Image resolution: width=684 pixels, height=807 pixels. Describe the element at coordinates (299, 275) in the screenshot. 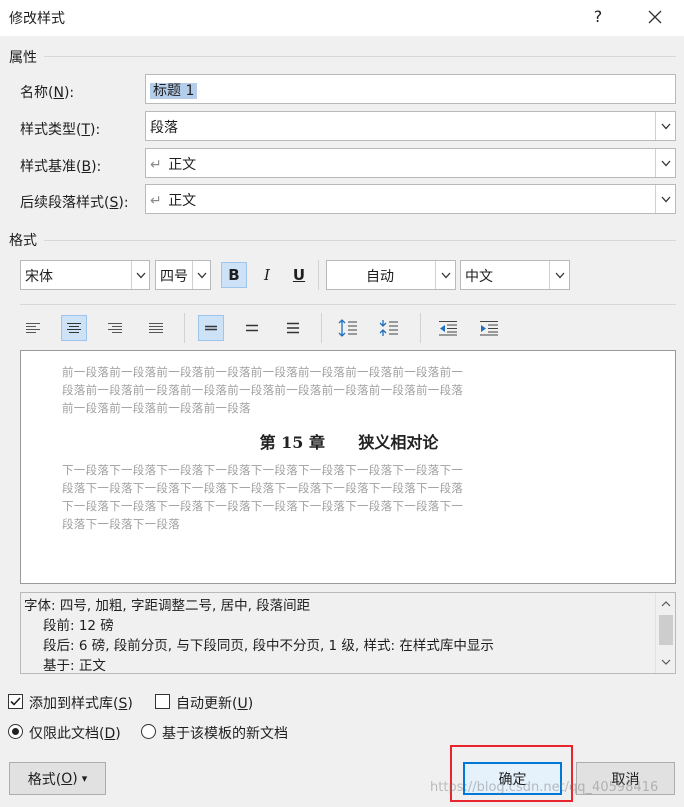

I see `underline-button: U` at that location.